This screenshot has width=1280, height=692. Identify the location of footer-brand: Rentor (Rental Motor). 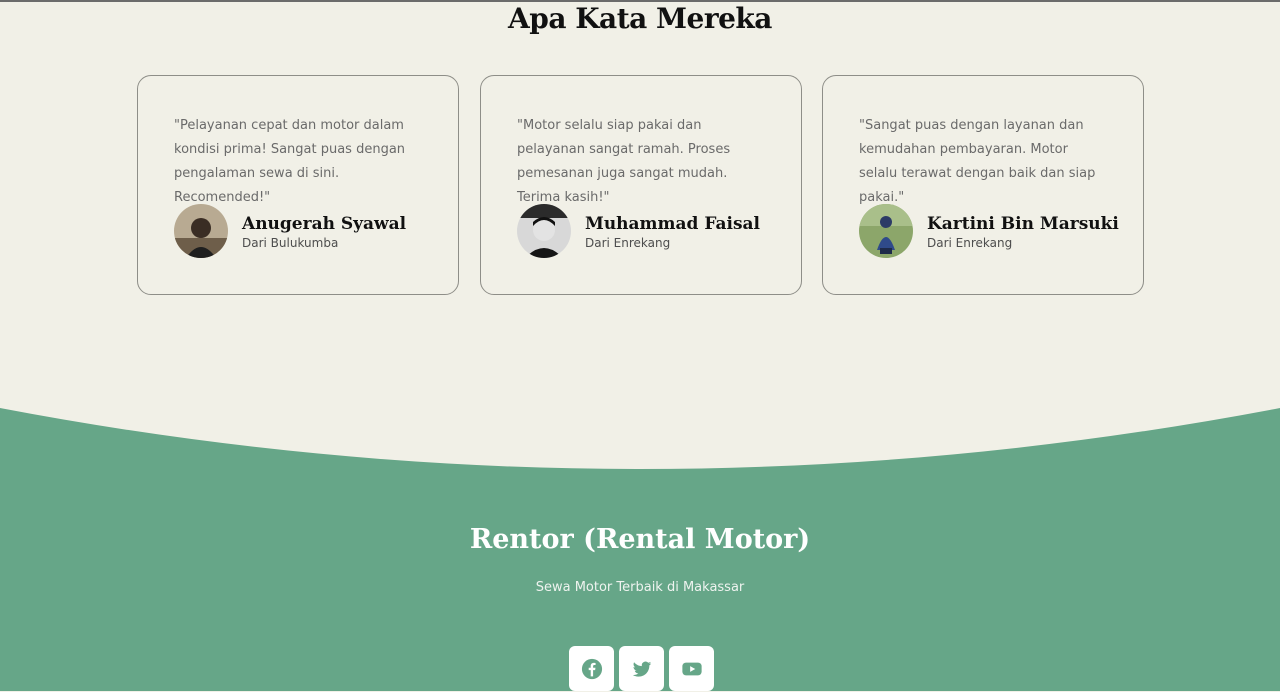
(640, 539).